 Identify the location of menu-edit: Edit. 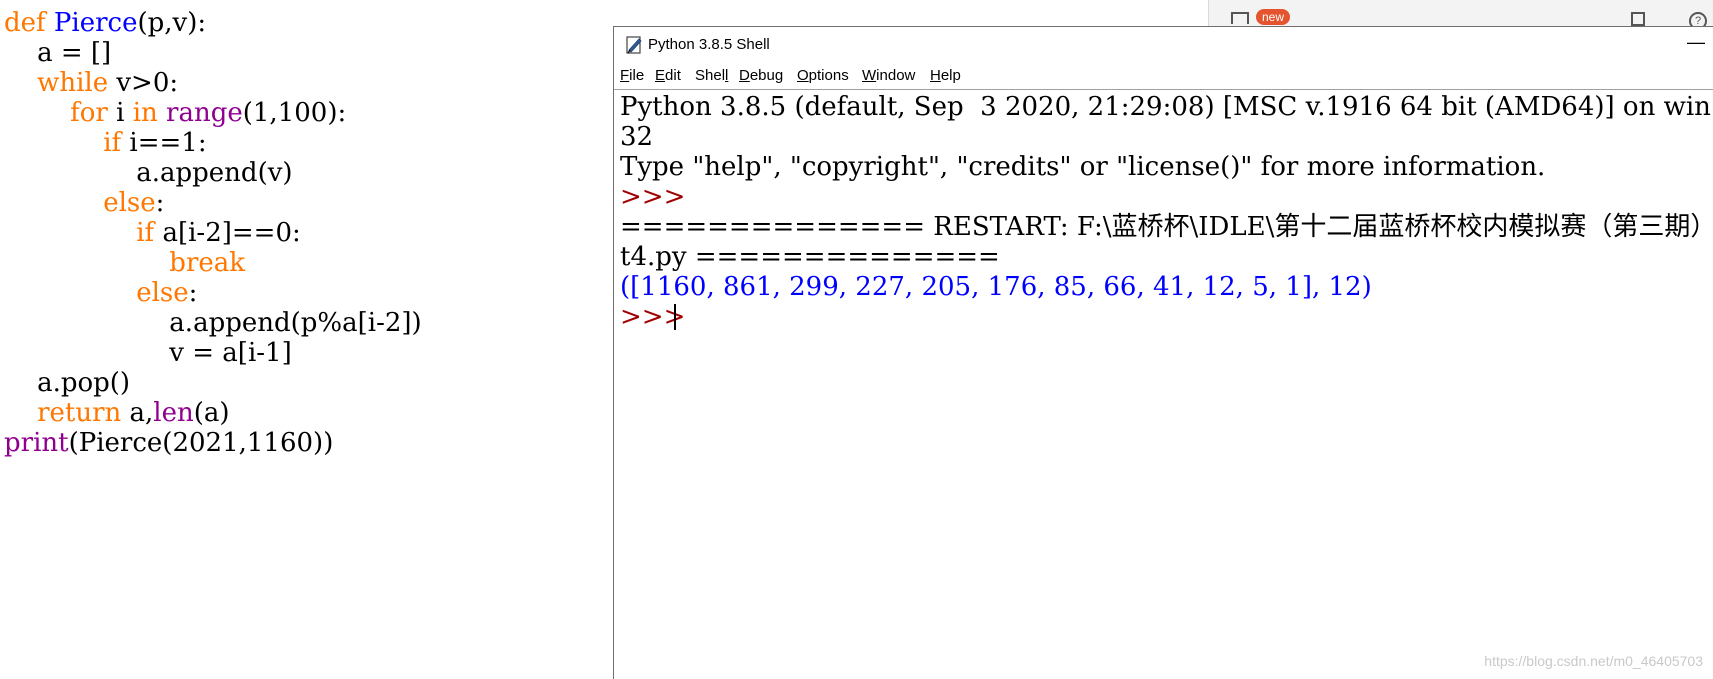
(668, 75).